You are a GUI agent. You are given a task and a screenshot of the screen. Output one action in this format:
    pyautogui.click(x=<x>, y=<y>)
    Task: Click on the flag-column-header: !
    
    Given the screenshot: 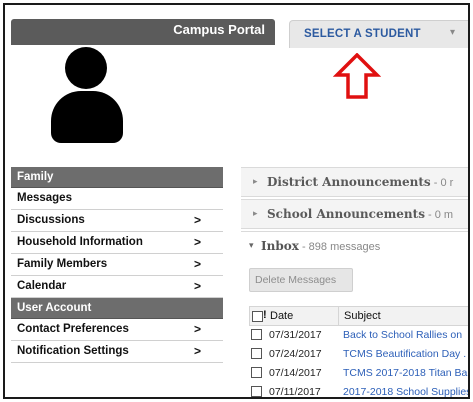 What is the action you would take?
    pyautogui.click(x=265, y=315)
    